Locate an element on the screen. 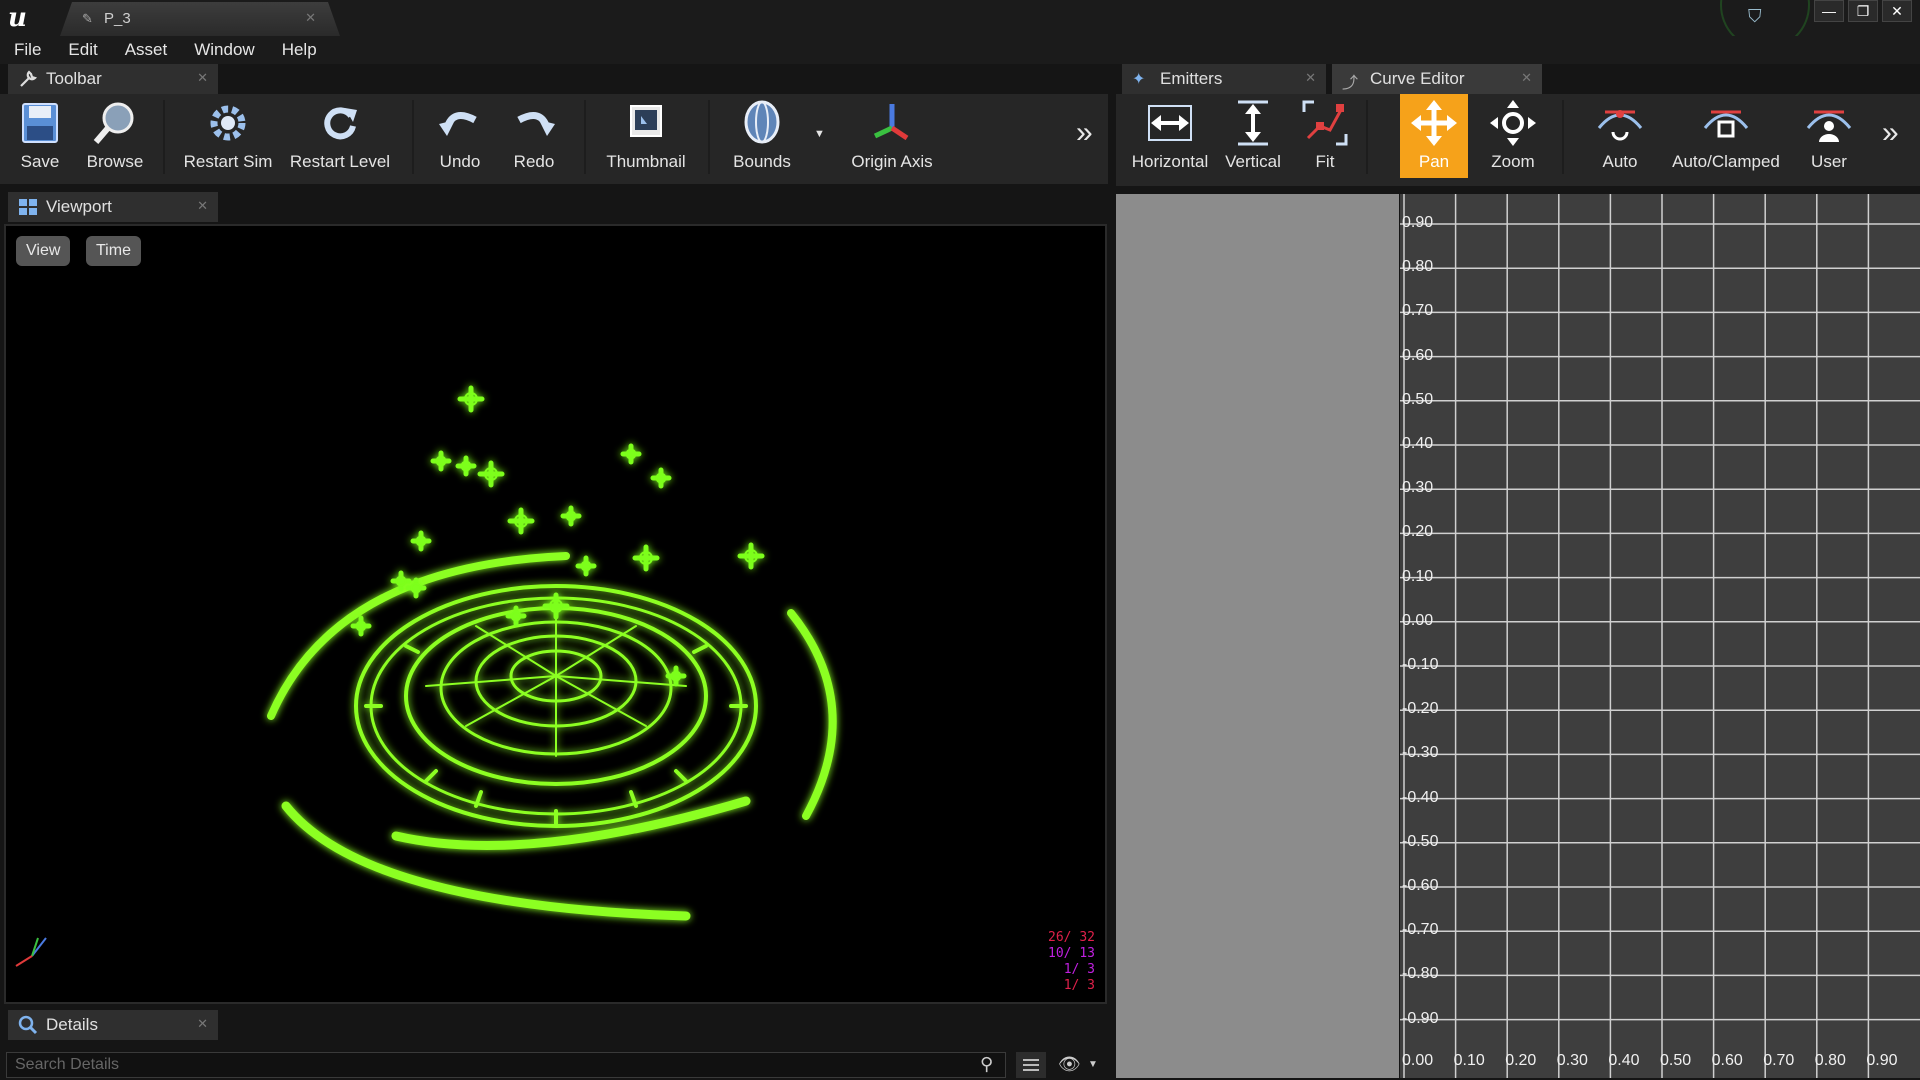 This screenshot has height=1080, width=1920. tab-curve-editor: ⤴ Curve Editor ✕ is located at coordinates (1437, 79).